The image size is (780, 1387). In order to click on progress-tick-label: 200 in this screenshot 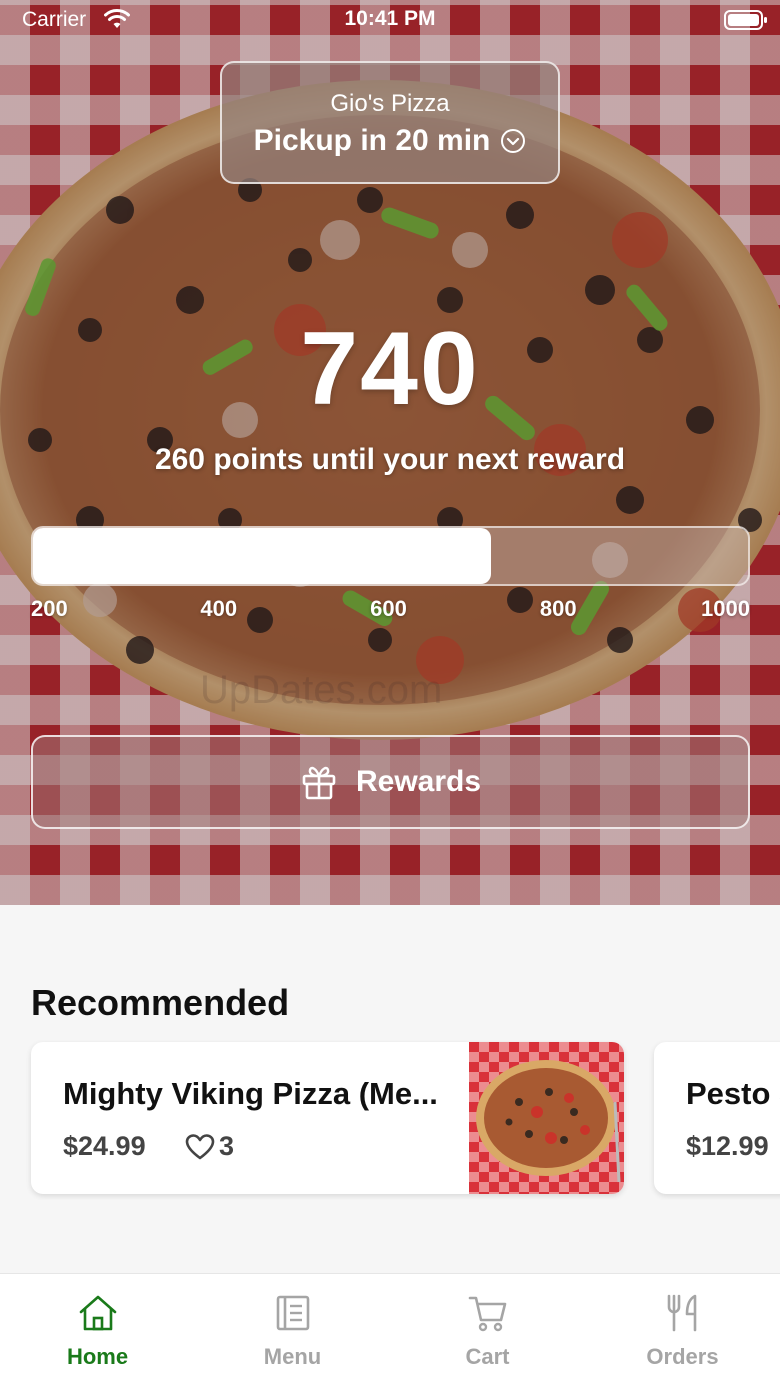, I will do `click(49, 608)`.